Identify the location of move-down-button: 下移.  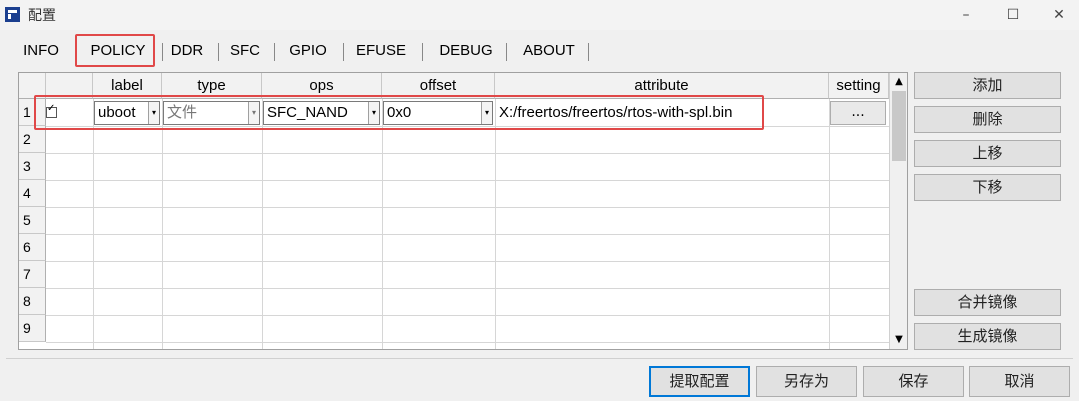
(987, 187).